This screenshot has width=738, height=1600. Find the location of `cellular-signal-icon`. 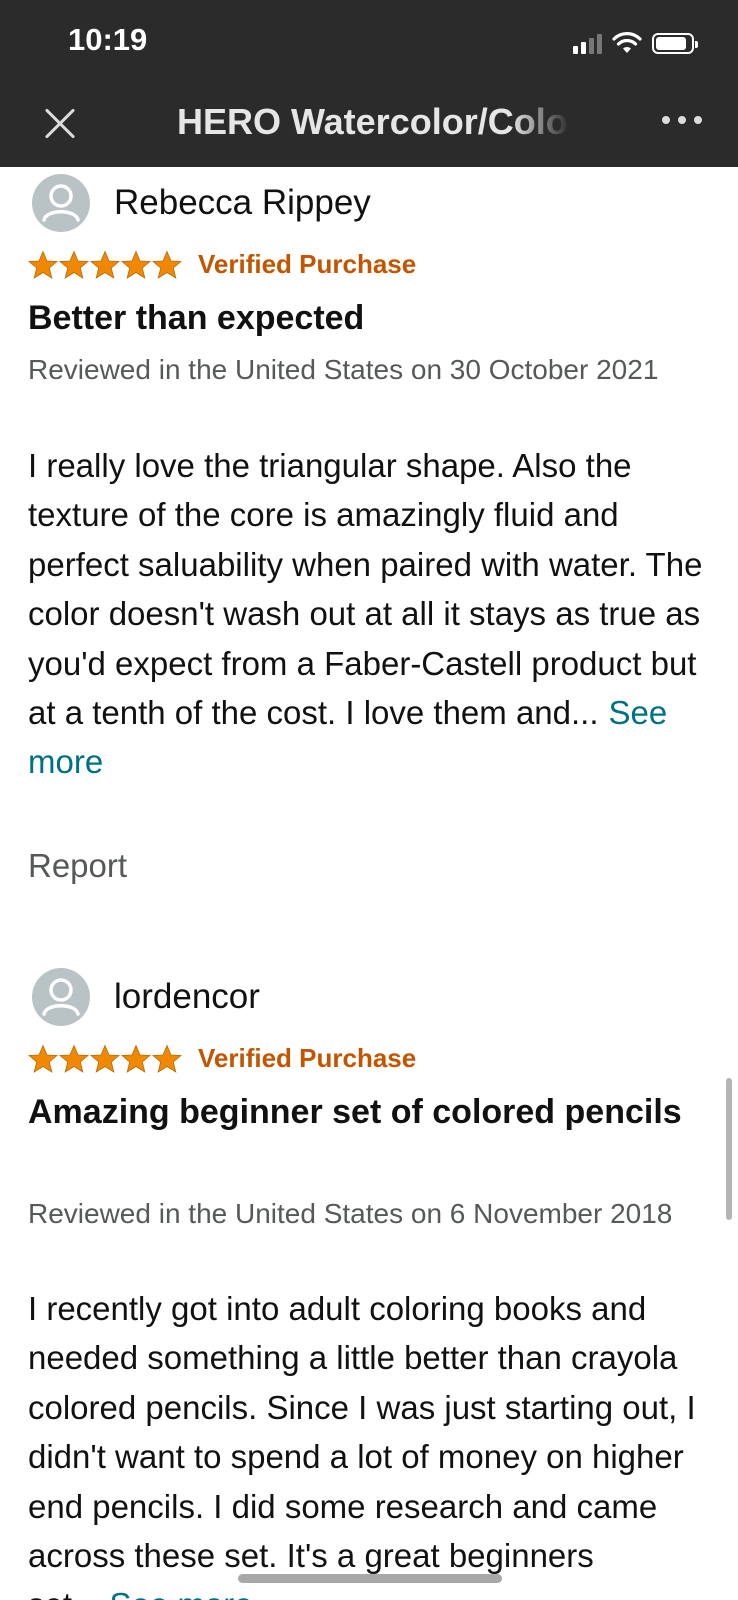

cellular-signal-icon is located at coordinates (587, 43).